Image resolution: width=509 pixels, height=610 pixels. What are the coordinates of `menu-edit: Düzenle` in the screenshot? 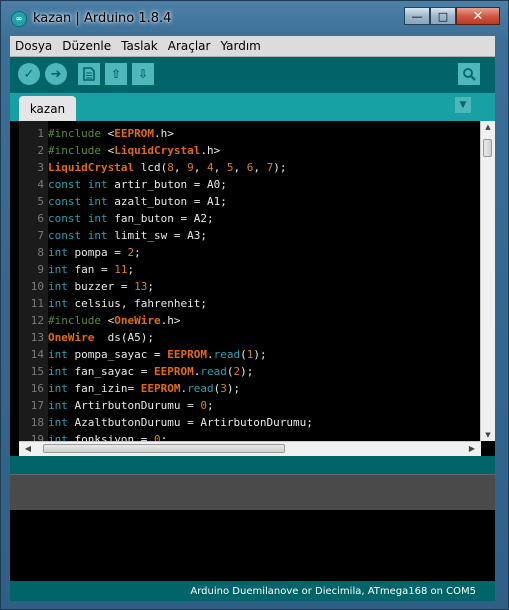 It's located at (86, 46).